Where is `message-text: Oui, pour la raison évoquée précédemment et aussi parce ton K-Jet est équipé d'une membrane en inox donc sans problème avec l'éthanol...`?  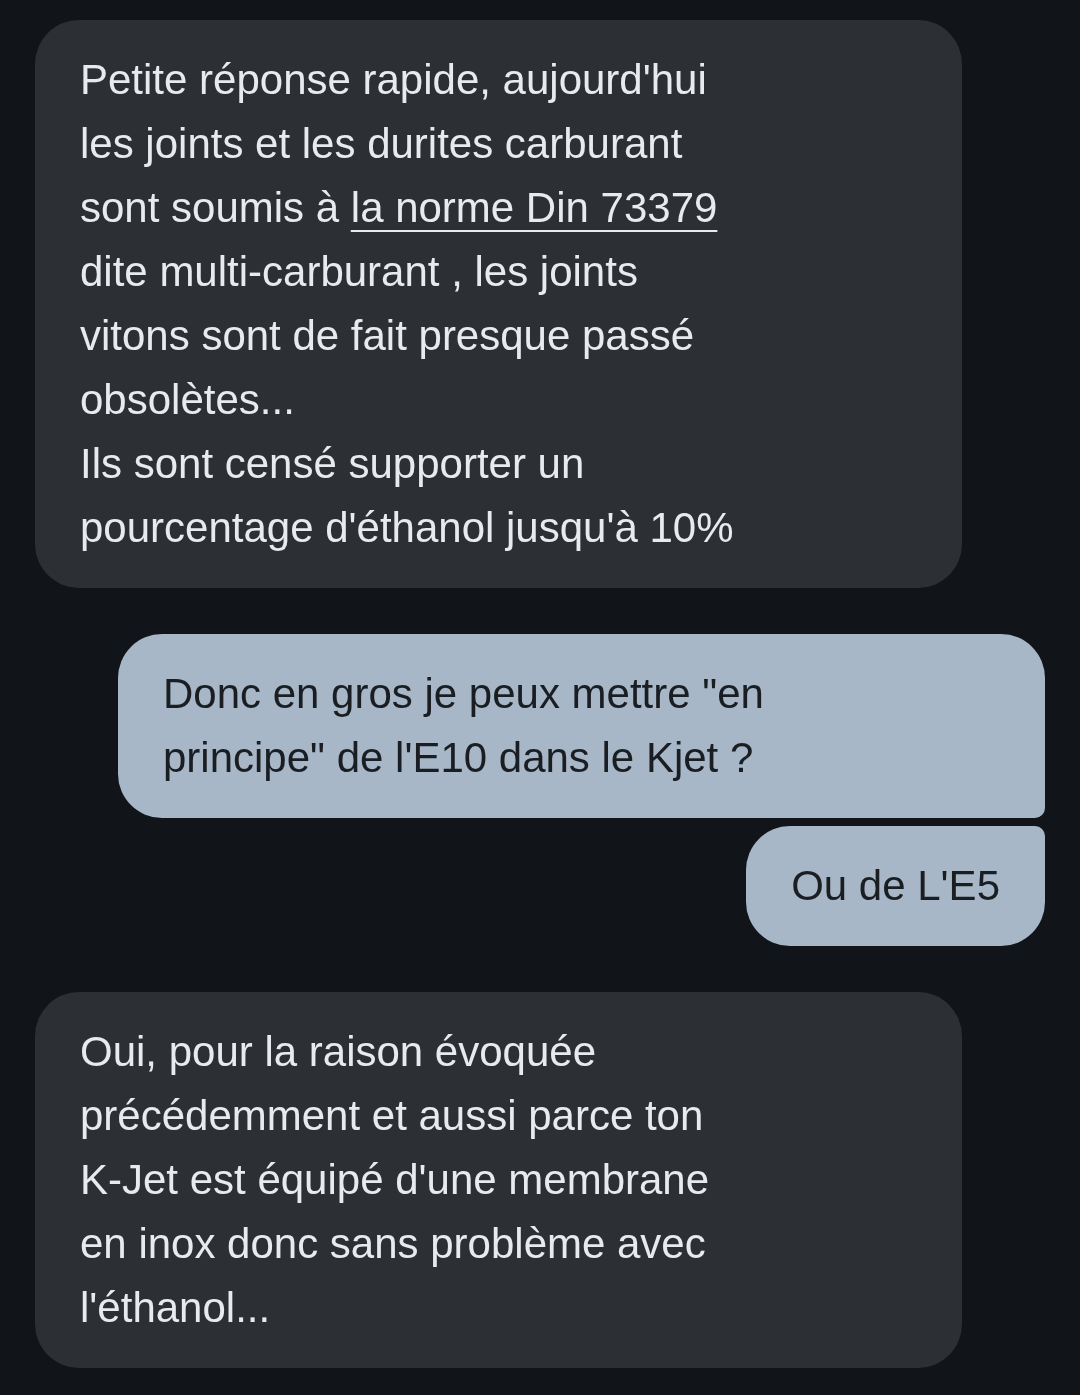
message-text: Oui, pour la raison évoquée précédemment et aussi parce ton K-Jet est équipé d'une membrane en inox donc sans problème avec l'éthanol... is located at coordinates (395, 1180).